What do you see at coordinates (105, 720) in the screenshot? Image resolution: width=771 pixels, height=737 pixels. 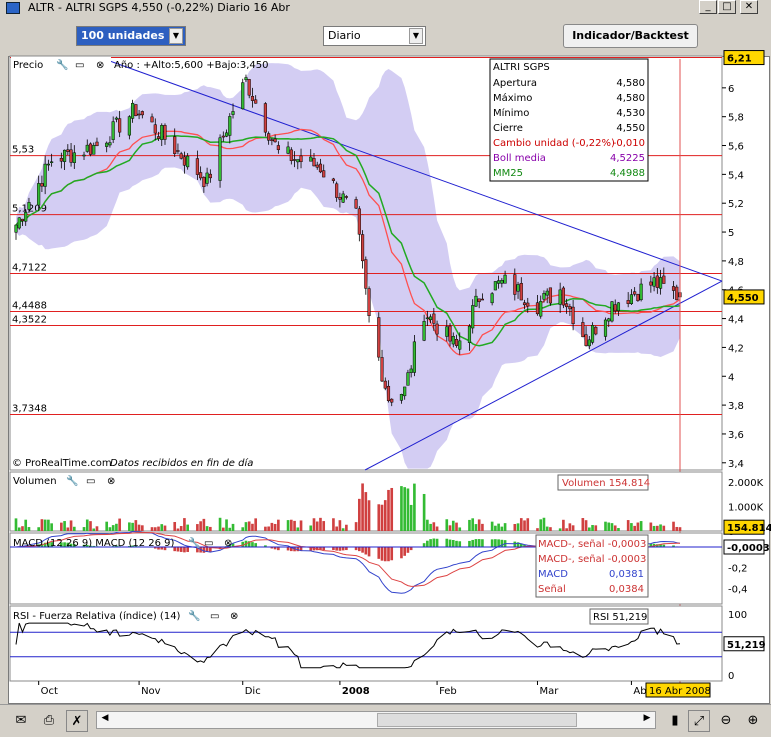 I see `scroll-left-icon: ◀` at bounding box center [105, 720].